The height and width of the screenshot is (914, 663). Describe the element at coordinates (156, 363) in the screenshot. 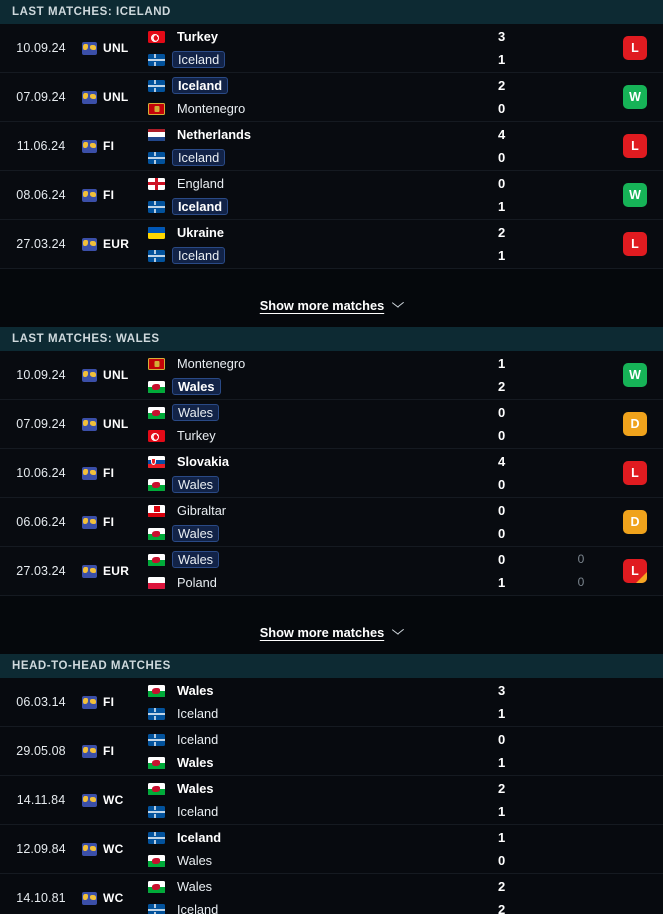

I see `flag-montenegro-icon` at that location.